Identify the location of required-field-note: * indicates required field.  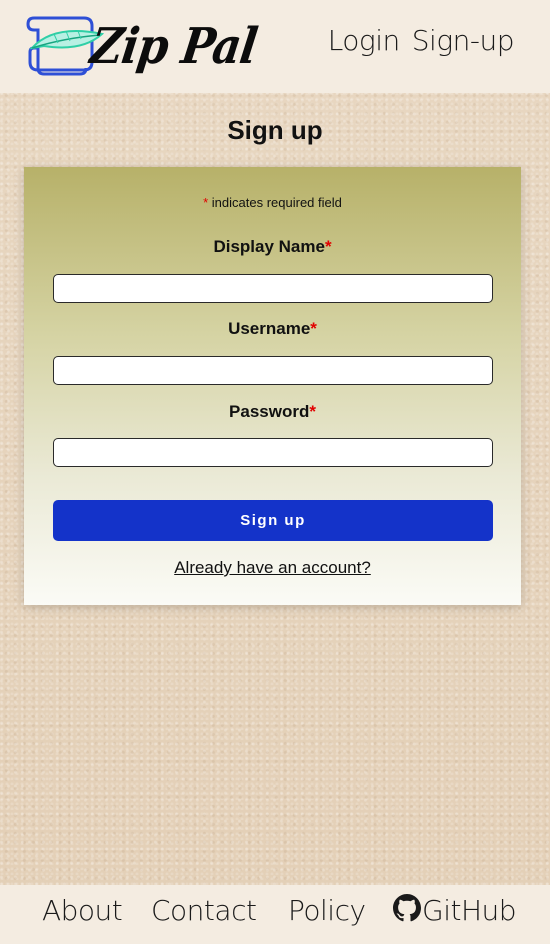
(272, 202).